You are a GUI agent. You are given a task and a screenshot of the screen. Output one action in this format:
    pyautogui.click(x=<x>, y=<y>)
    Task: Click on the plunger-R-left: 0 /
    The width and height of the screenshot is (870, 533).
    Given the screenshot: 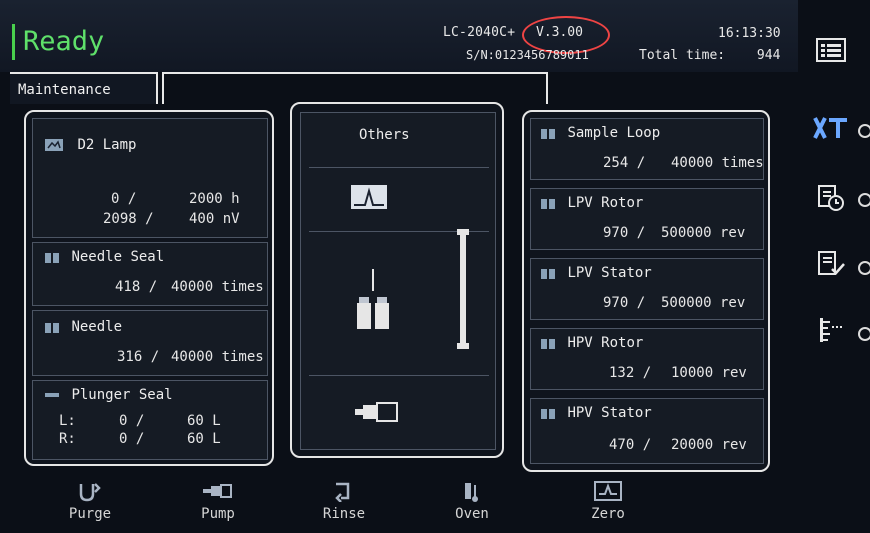 What is the action you would take?
    pyautogui.click(x=132, y=439)
    